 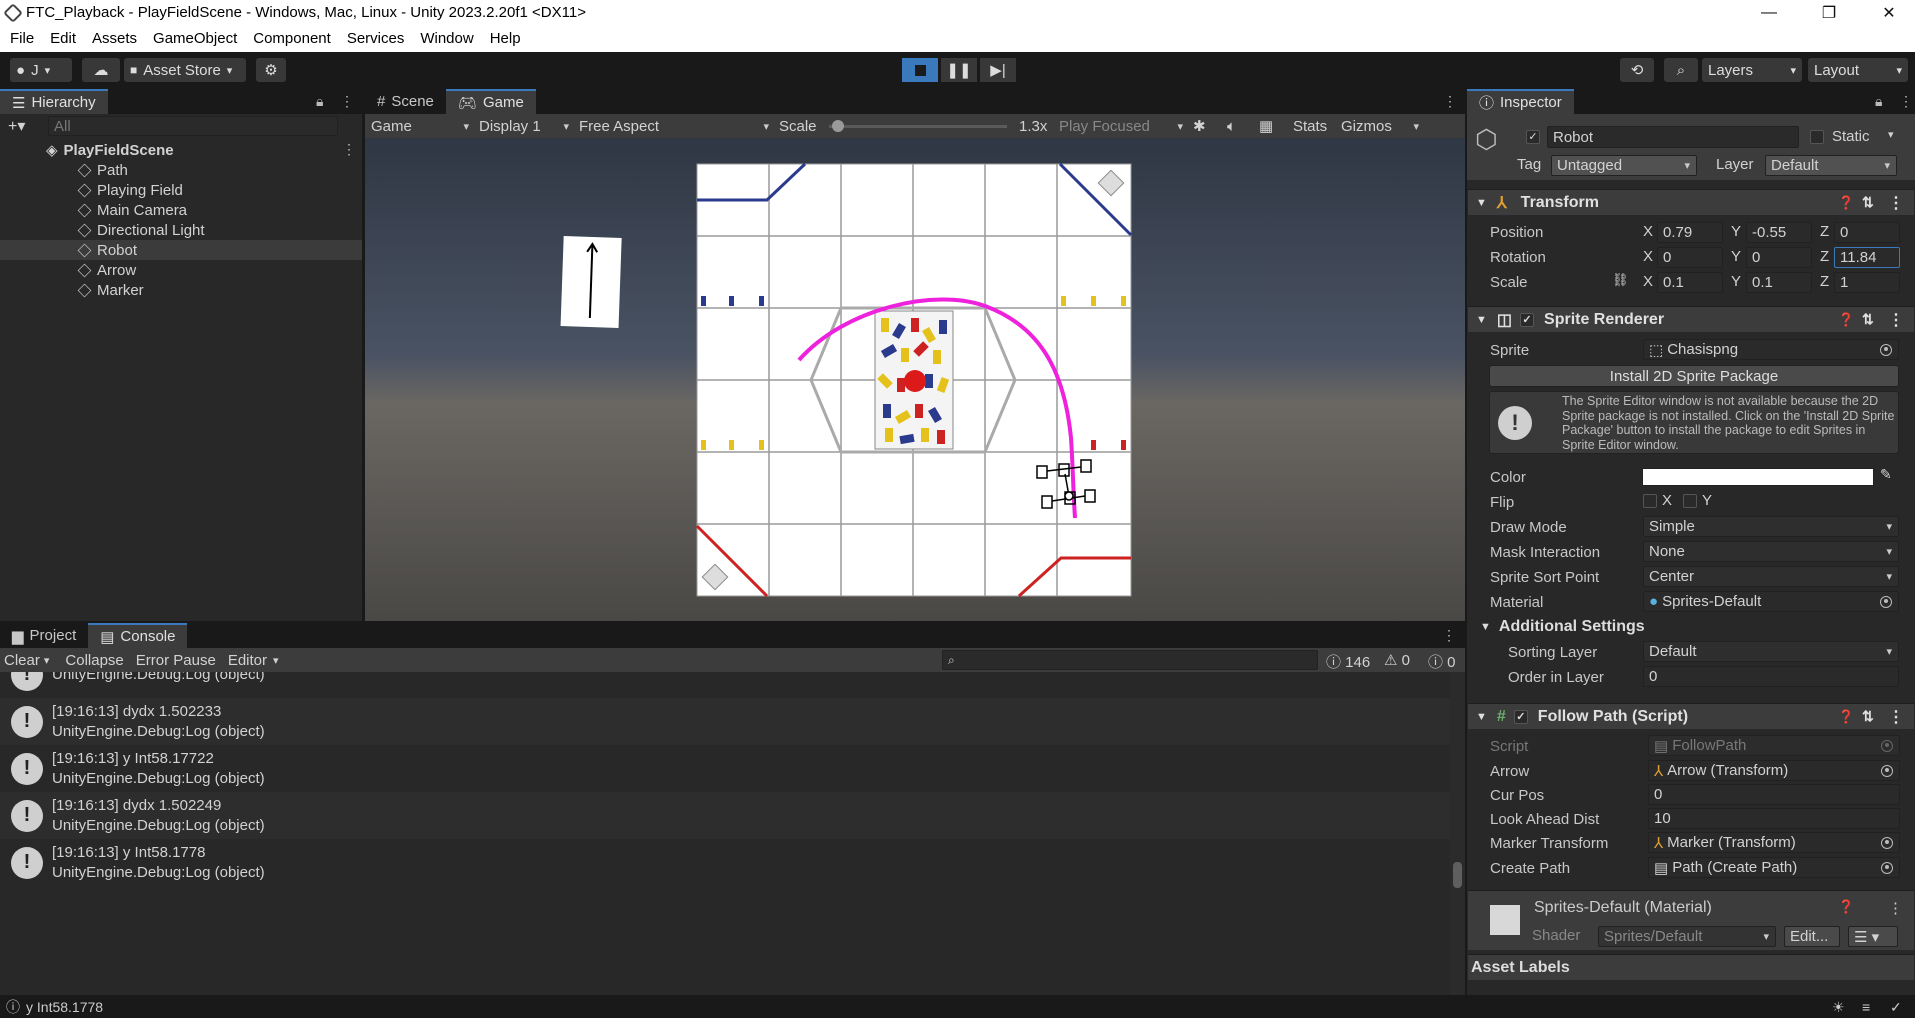 I want to click on scene-more-icon: ⋮, so click(x=349, y=149).